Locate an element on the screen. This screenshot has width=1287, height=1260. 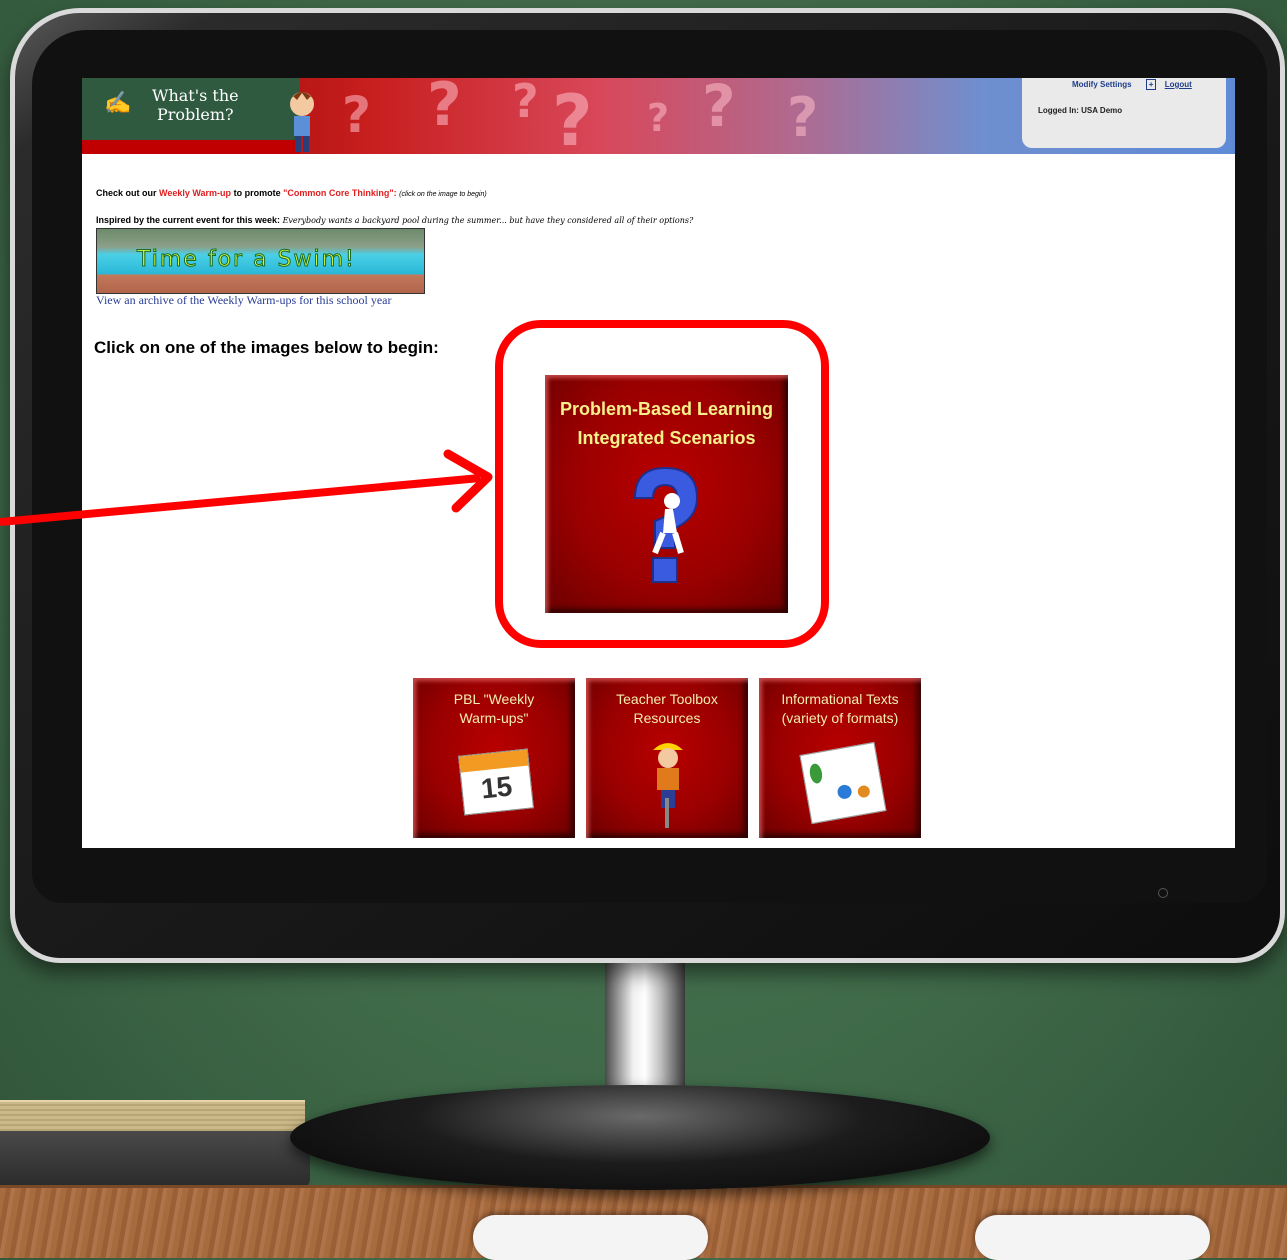
weekly-warmup-link: Weekly Warm-up is located at coordinates (195, 193).